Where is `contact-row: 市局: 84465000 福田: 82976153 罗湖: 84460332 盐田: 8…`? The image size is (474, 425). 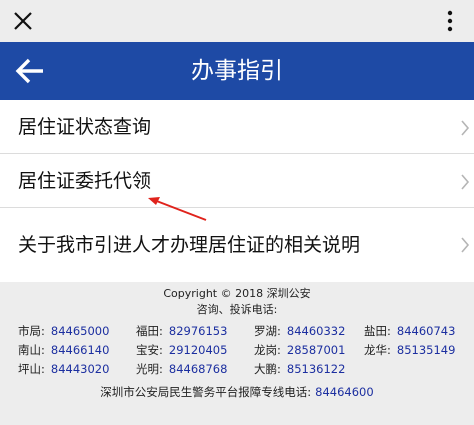
contact-row: 市局: 84465000 福田: 82976153 罗湖: 84460332 盐田: 8… is located at coordinates (237, 331).